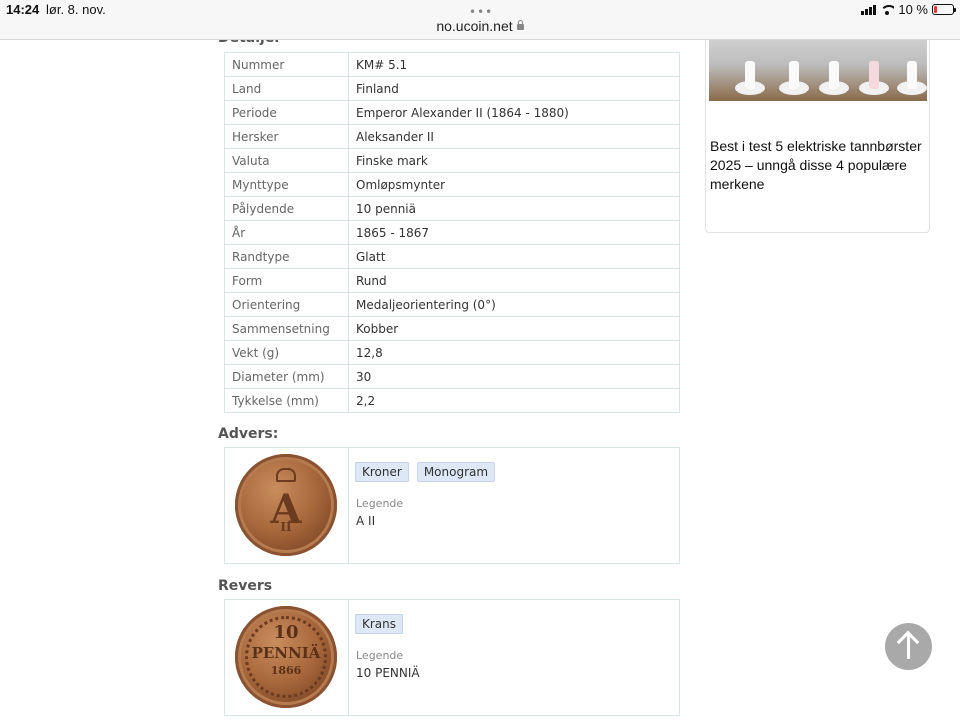 This screenshot has height=720, width=960. What do you see at coordinates (514, 352) in the screenshot?
I see `detail-value: 12,8` at bounding box center [514, 352].